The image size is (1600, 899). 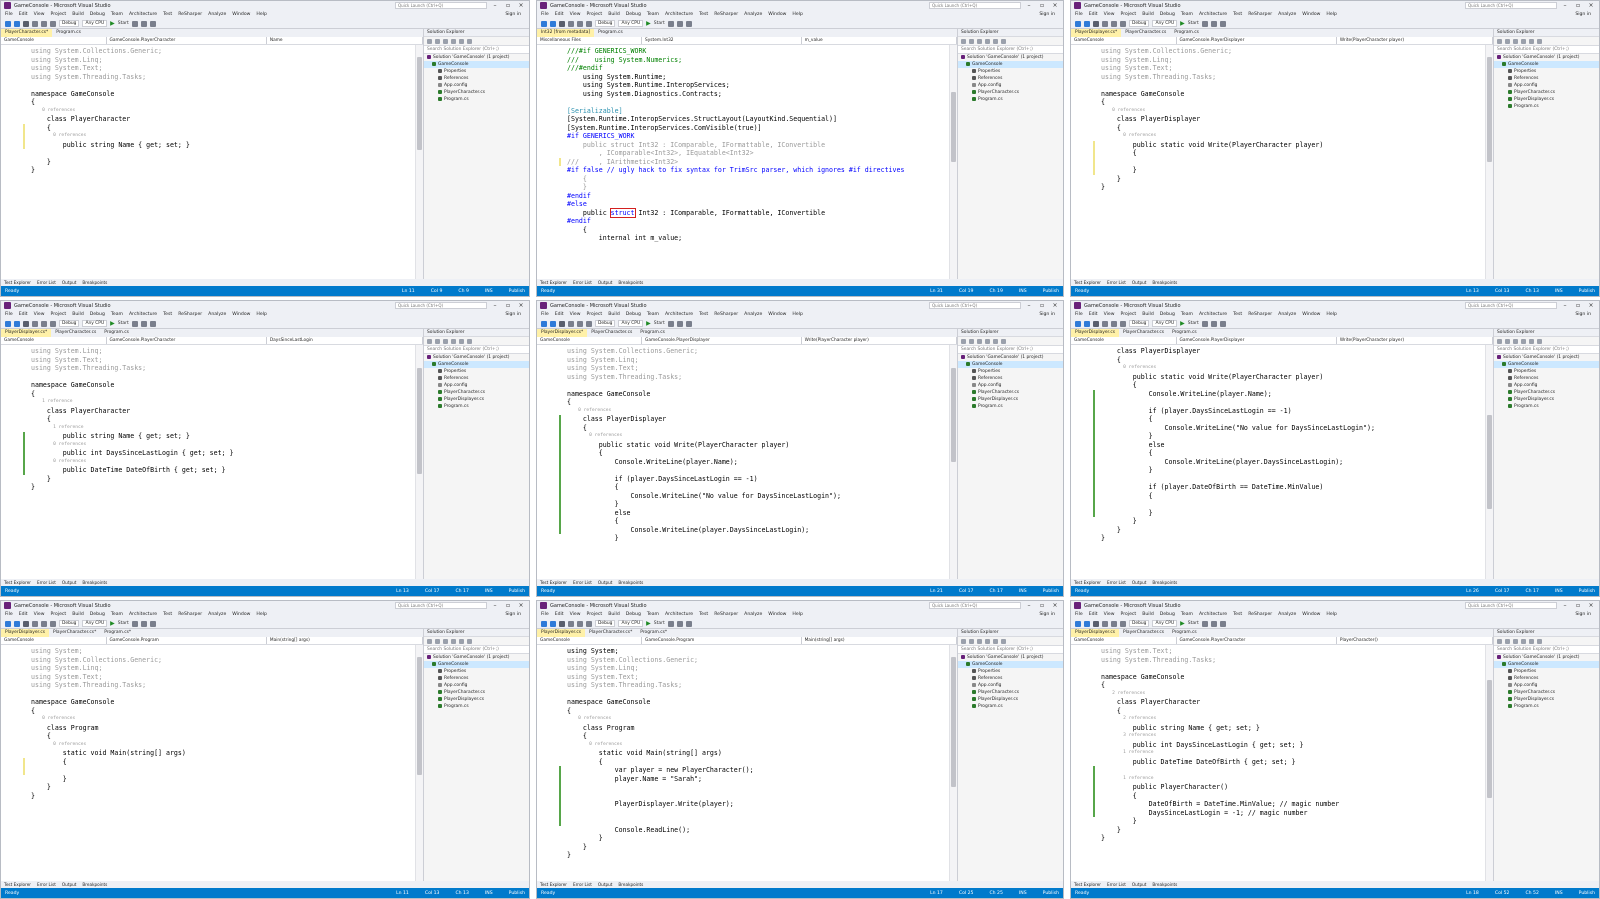 What do you see at coordinates (610, 633) in the screenshot?
I see `document-tab: PlayerCharacter.cs*` at bounding box center [610, 633].